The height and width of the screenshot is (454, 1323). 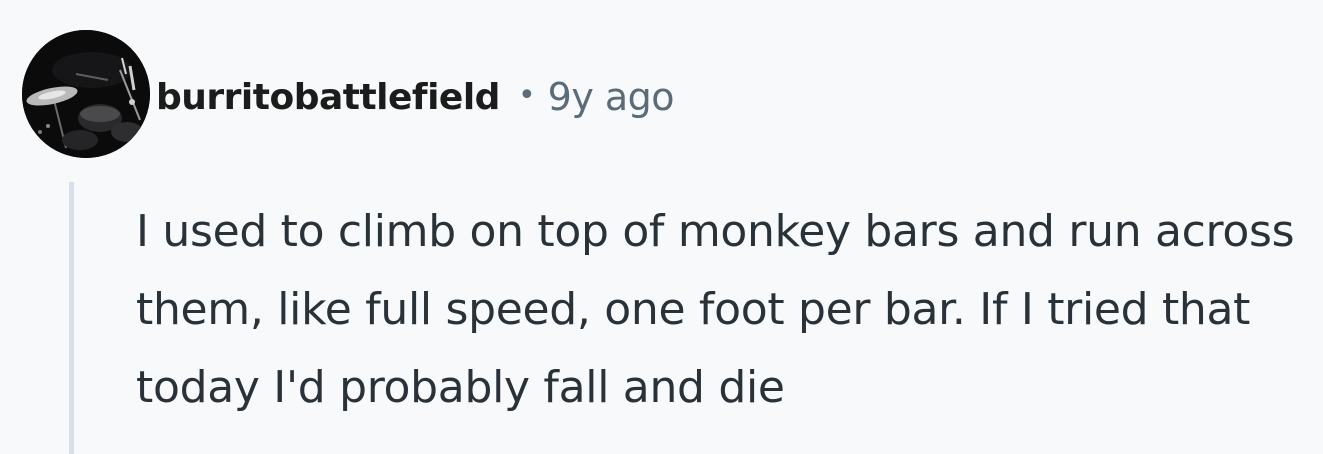 I want to click on avatar, so click(x=86, y=94).